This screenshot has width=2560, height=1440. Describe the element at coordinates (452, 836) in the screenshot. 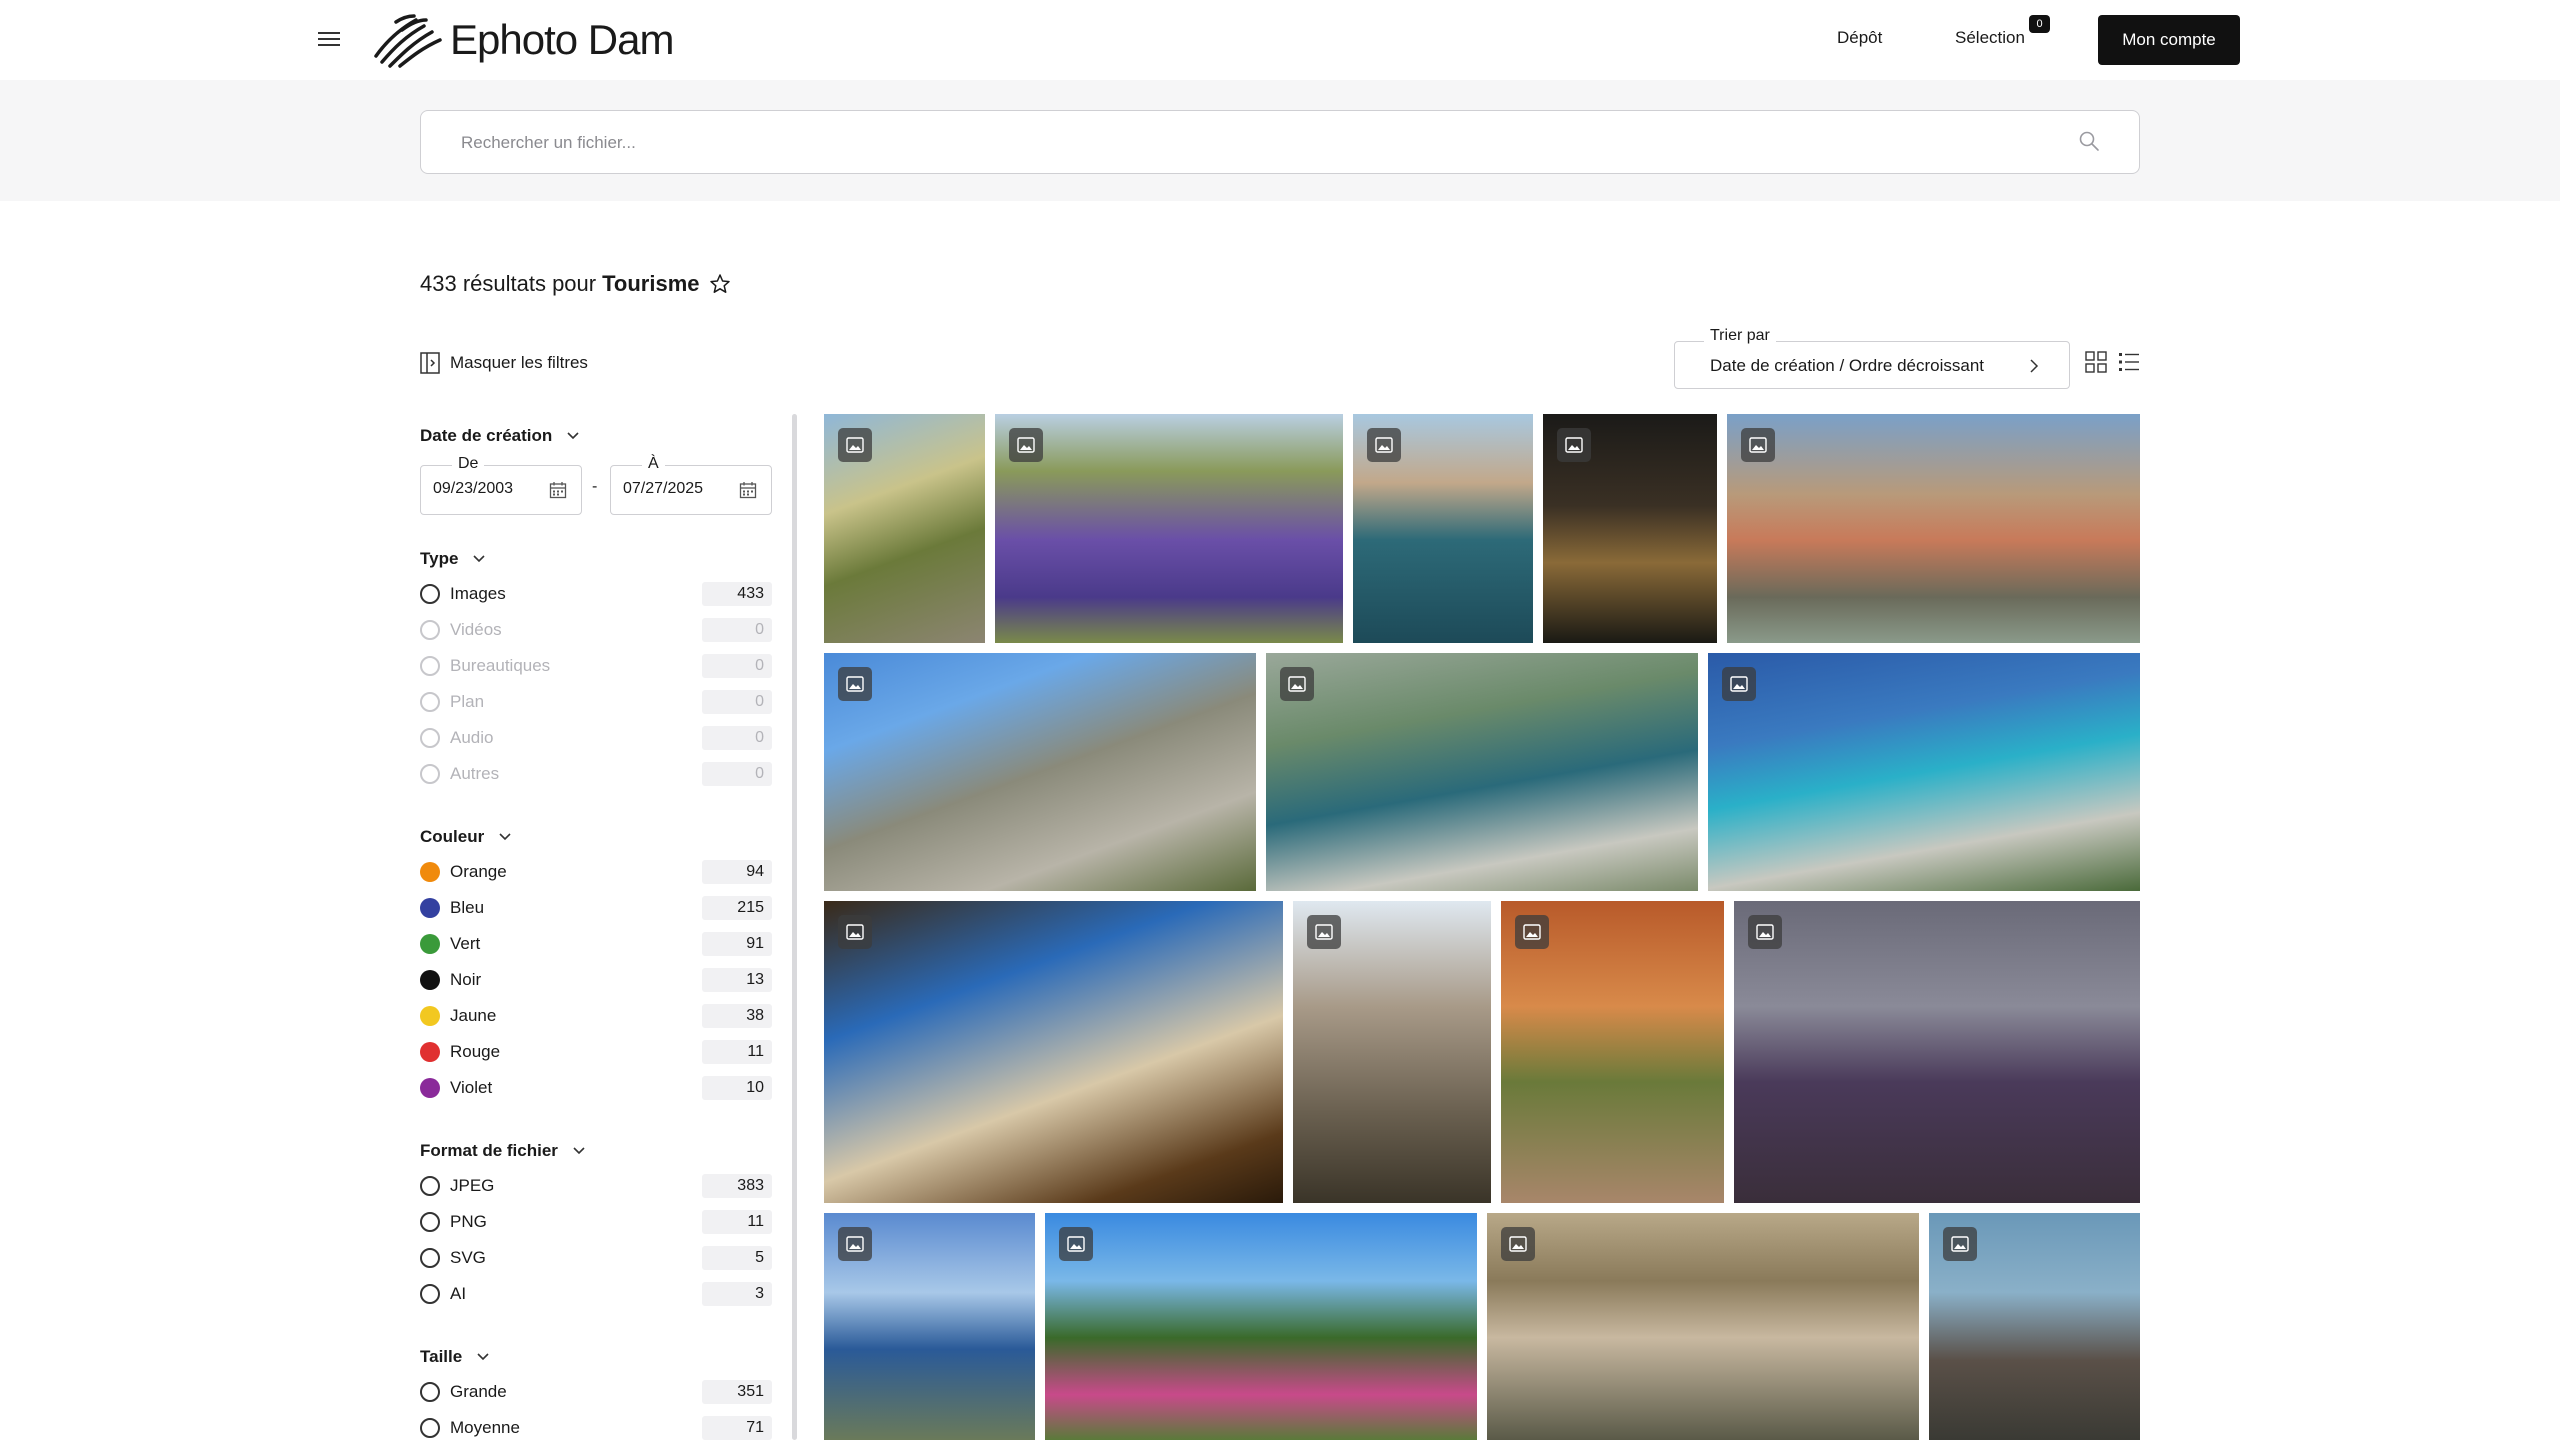

I see `filter-color-title: Couleur` at that location.